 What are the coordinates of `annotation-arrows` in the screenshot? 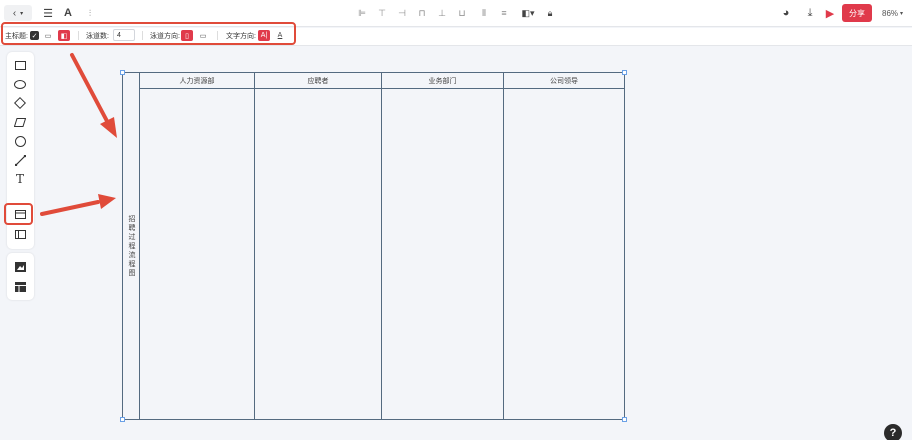 It's located at (78, 134).